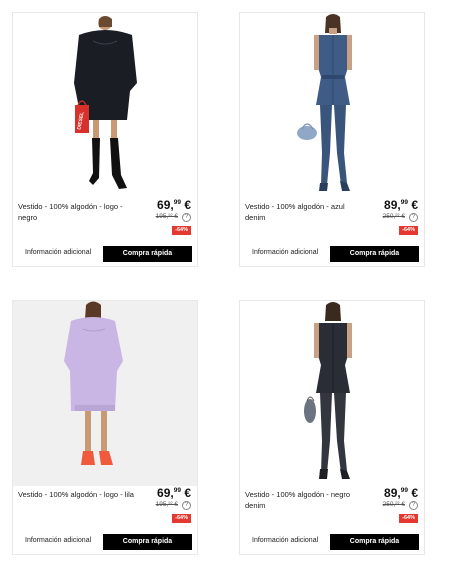  I want to click on product-title: Vestido - 100% algodón - azul denim, so click(306, 212).